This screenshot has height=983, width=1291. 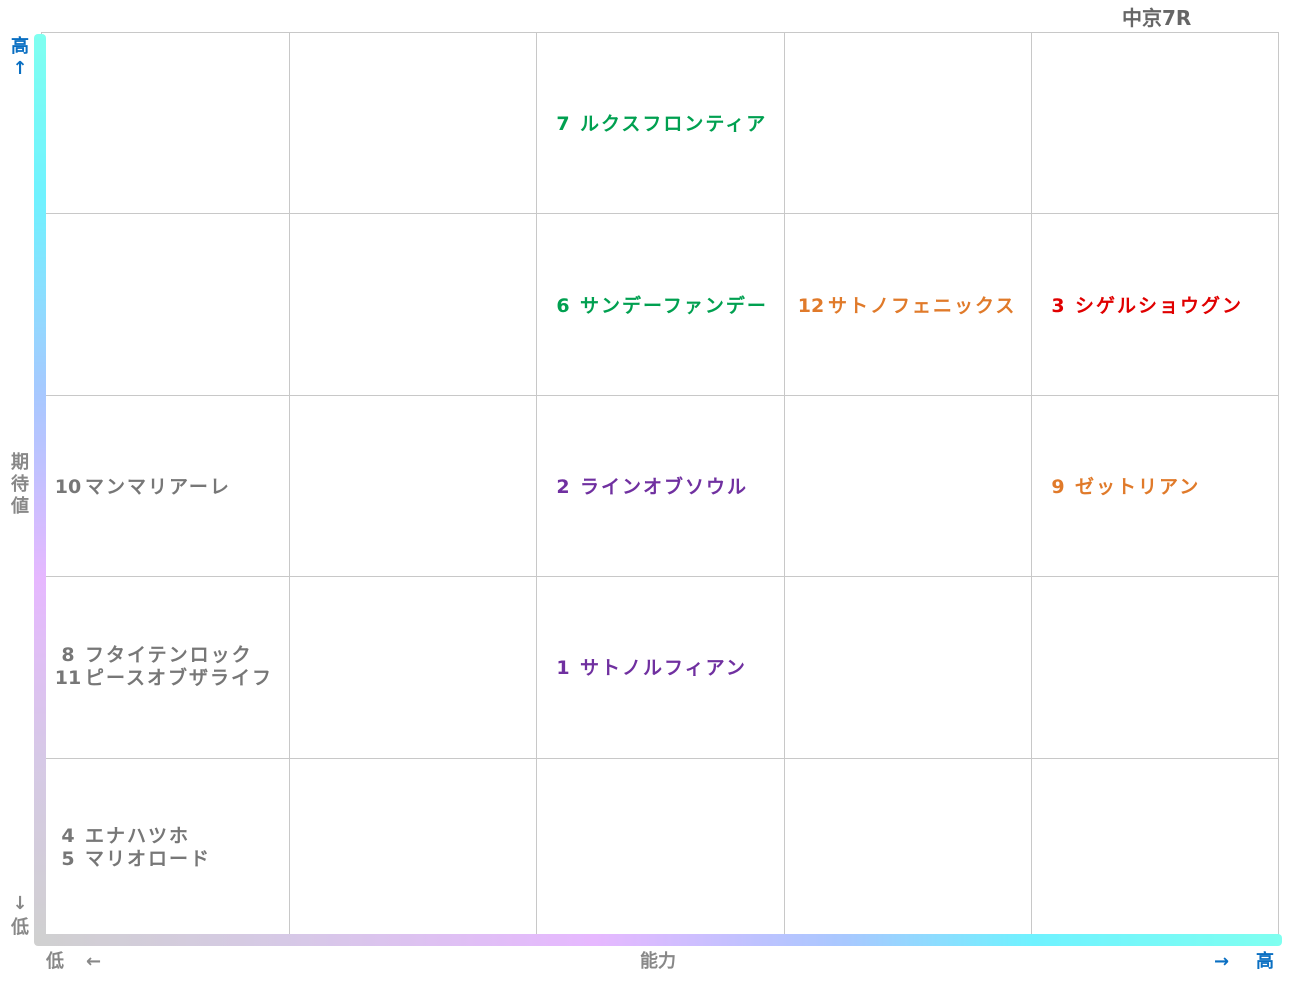 I want to click on x-axis-title: 能力, so click(x=658, y=961).